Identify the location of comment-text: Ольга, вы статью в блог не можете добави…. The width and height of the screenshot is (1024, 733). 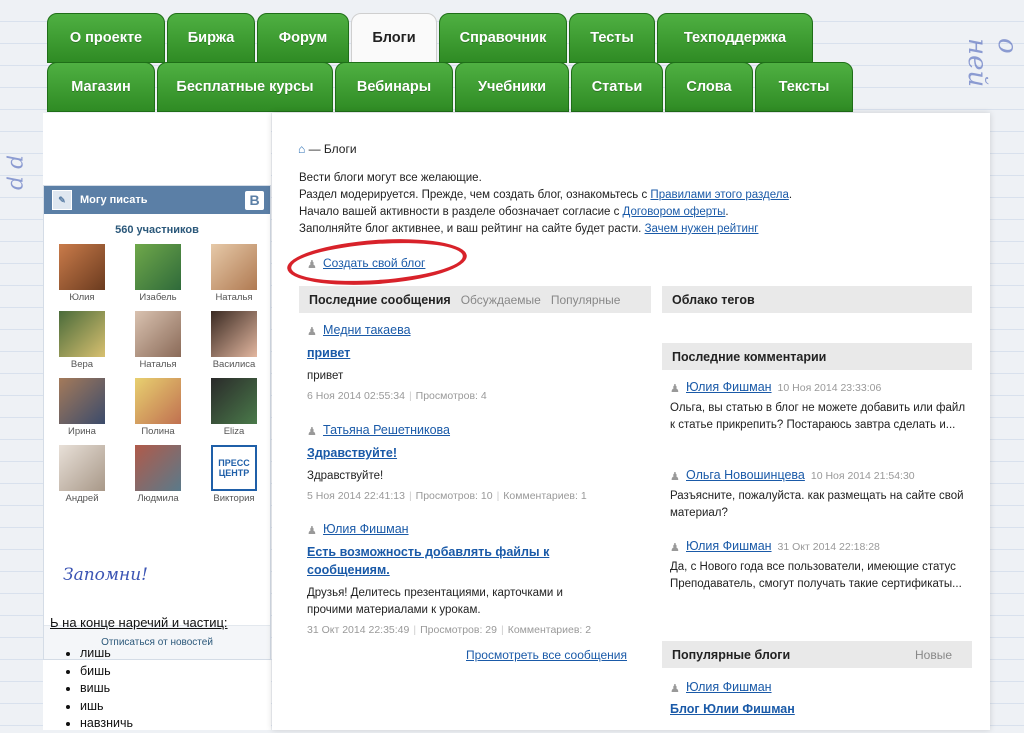
(820, 417).